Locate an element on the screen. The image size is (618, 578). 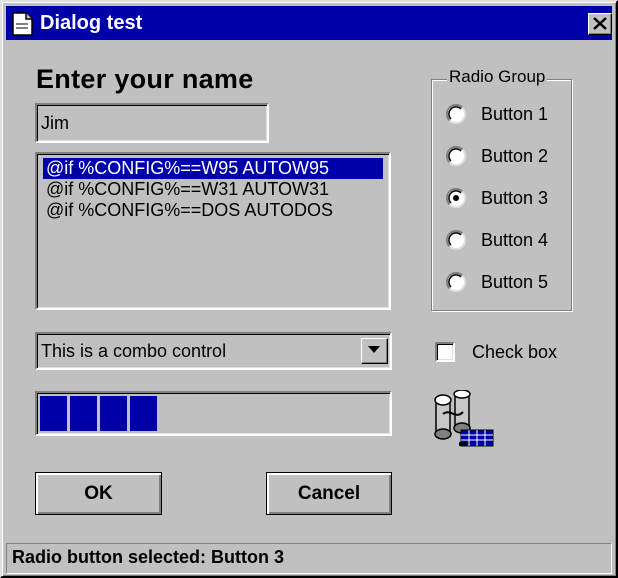
radio-button-1: Button 1 is located at coordinates (509, 114).